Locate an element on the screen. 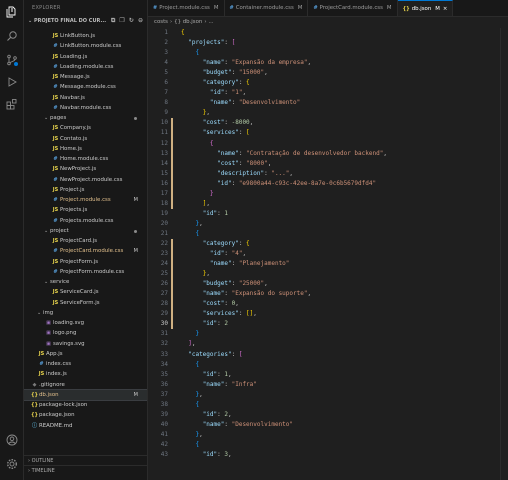 The height and width of the screenshot is (480, 508). timeline-section: › TIMELINE is located at coordinates (85, 470).